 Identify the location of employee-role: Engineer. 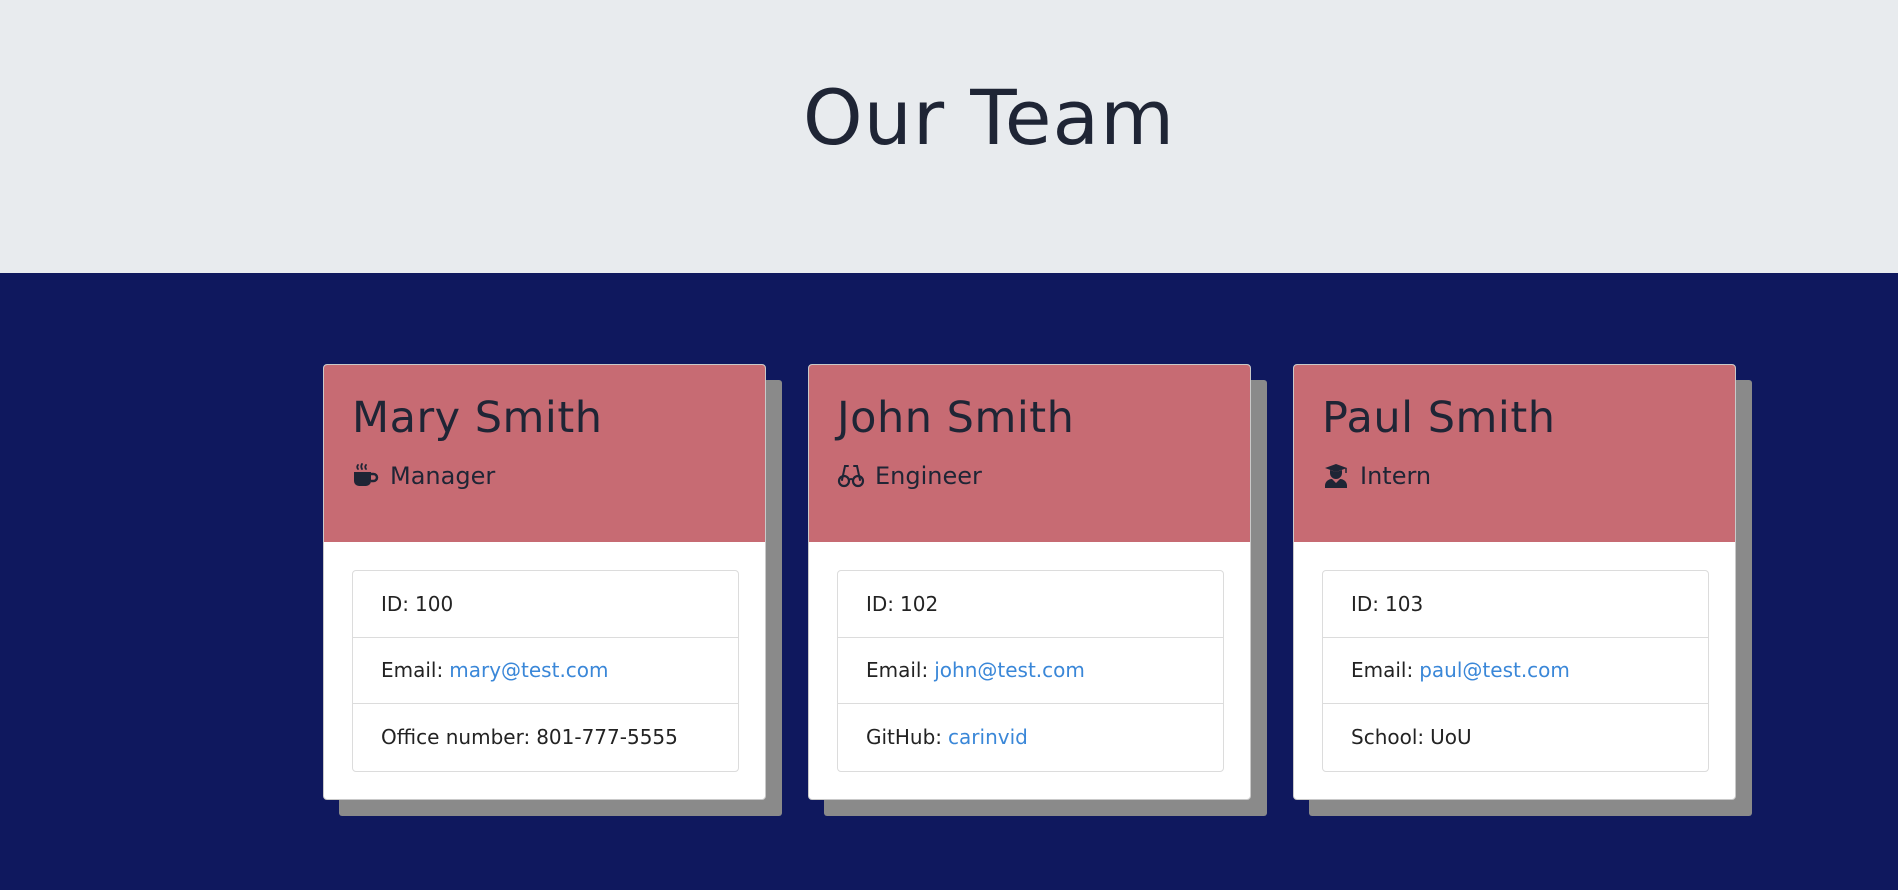
(909, 476).